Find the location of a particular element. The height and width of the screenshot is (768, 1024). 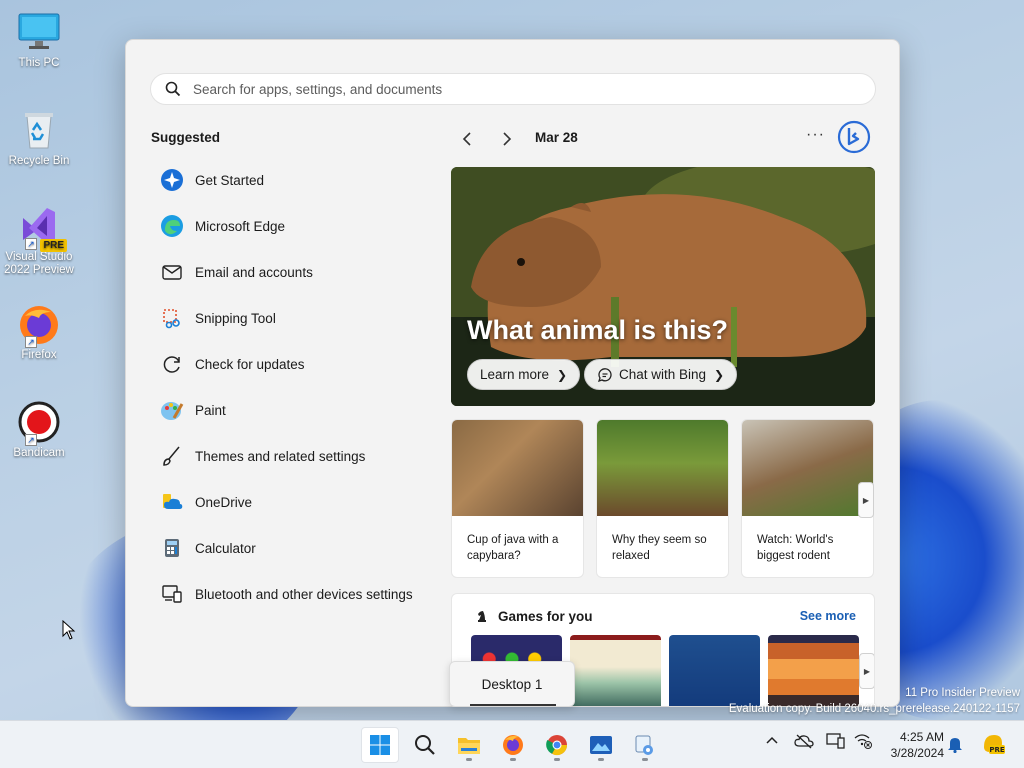

start-button is located at coordinates (380, 745).